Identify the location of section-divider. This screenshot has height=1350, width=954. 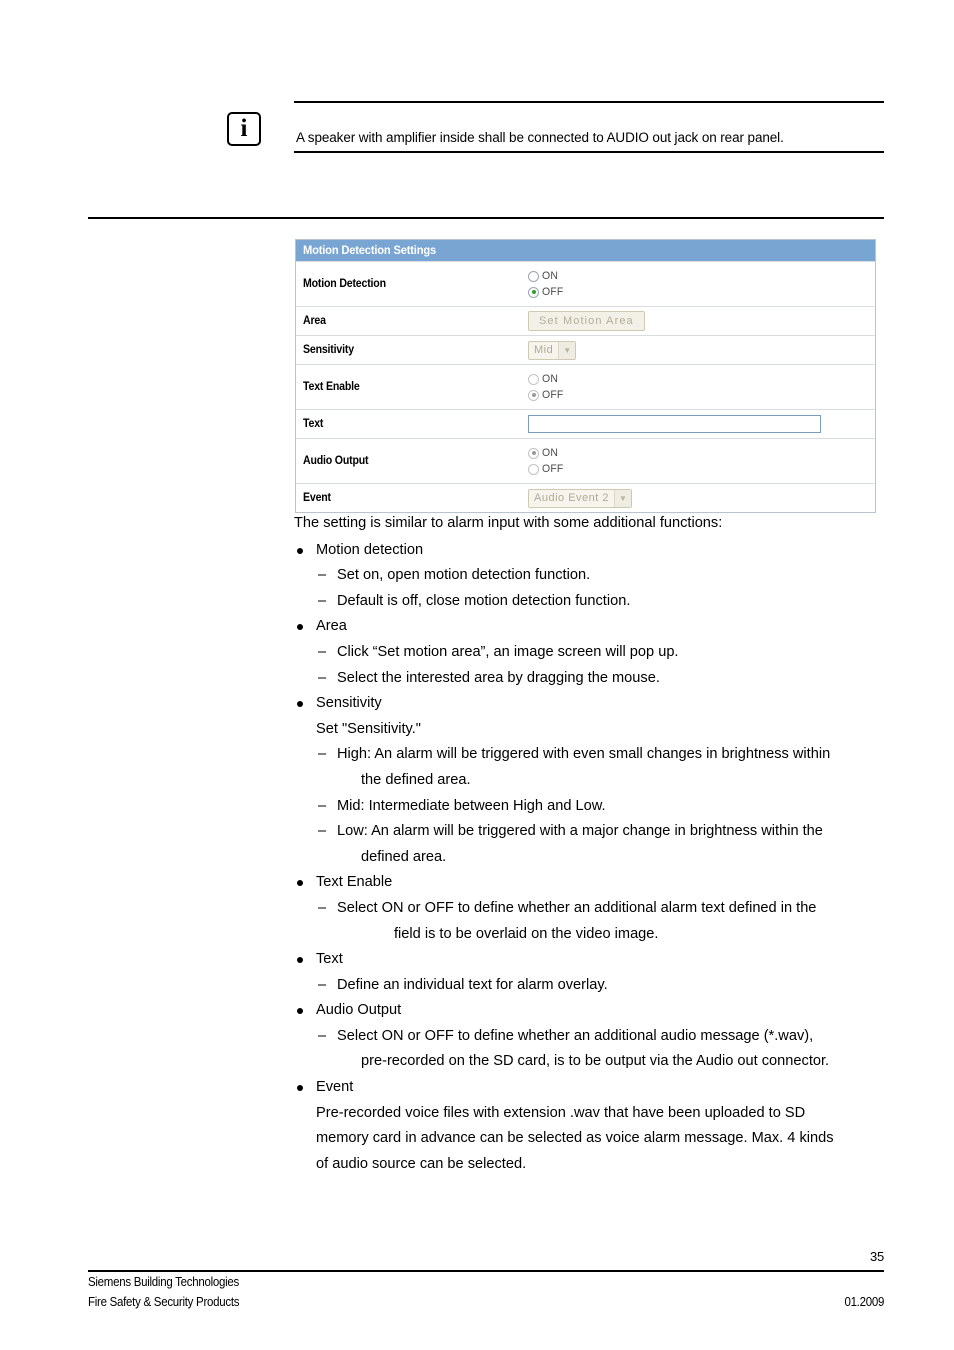
(486, 218).